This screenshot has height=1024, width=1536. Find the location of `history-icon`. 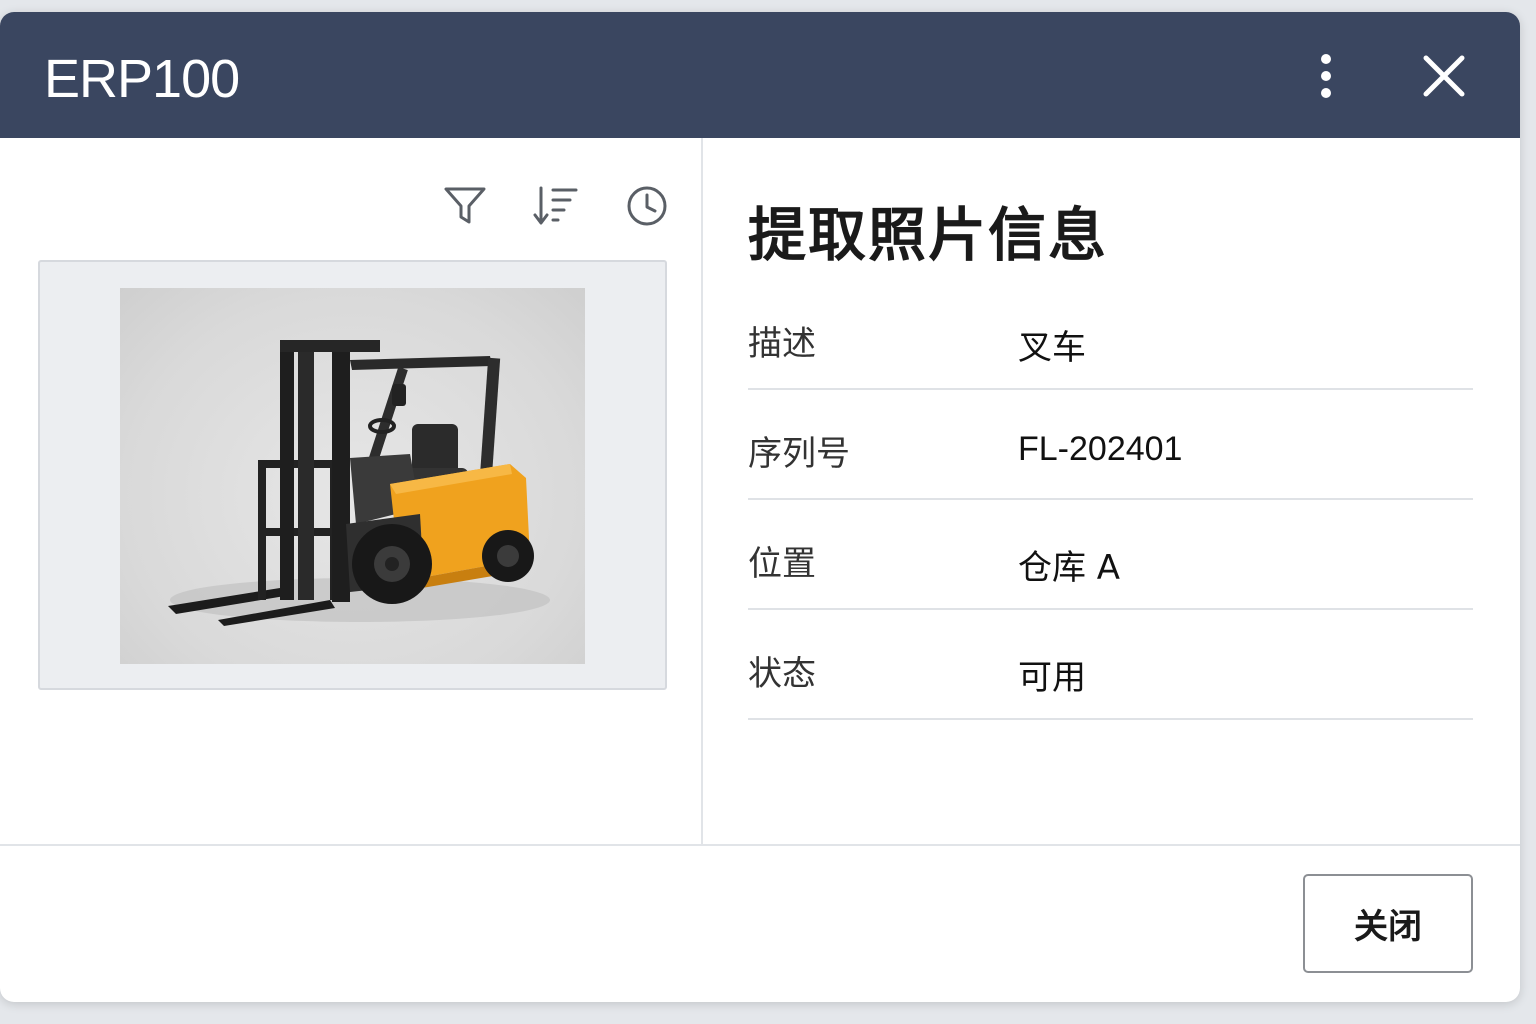

history-icon is located at coordinates (647, 206).